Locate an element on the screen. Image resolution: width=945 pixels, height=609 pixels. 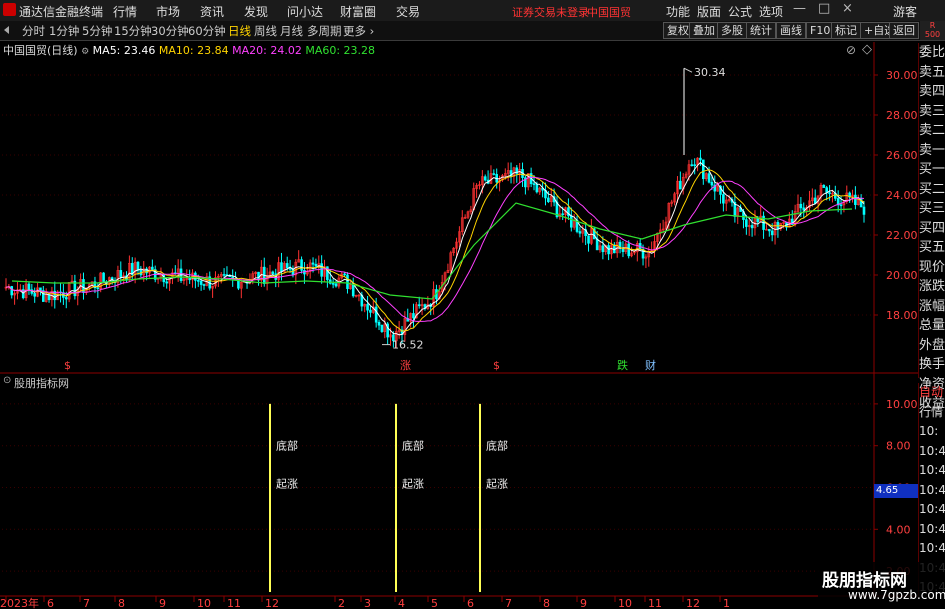
quote-field-label: 卖四 is located at coordinates (932, 91).